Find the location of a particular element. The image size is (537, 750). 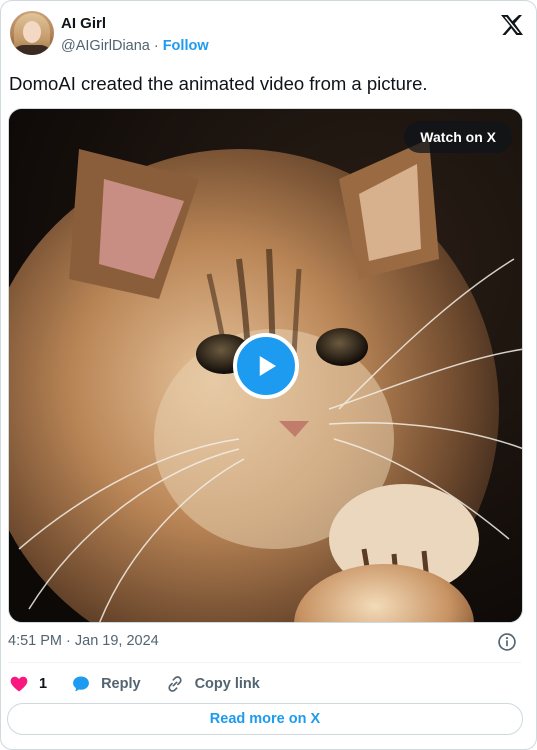

avatar-face is located at coordinates (32, 32).